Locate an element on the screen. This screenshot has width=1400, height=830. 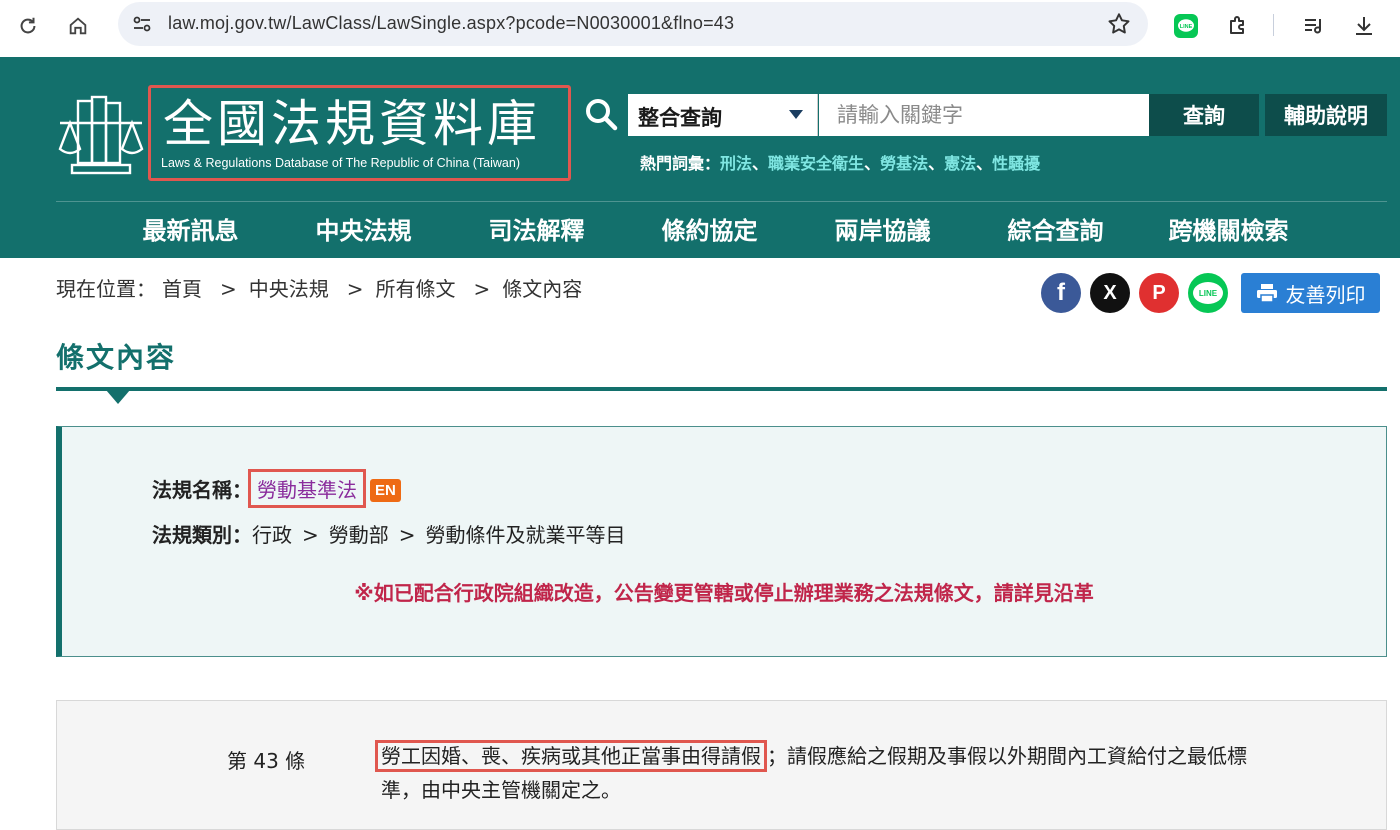
header-divider is located at coordinates (721, 201).